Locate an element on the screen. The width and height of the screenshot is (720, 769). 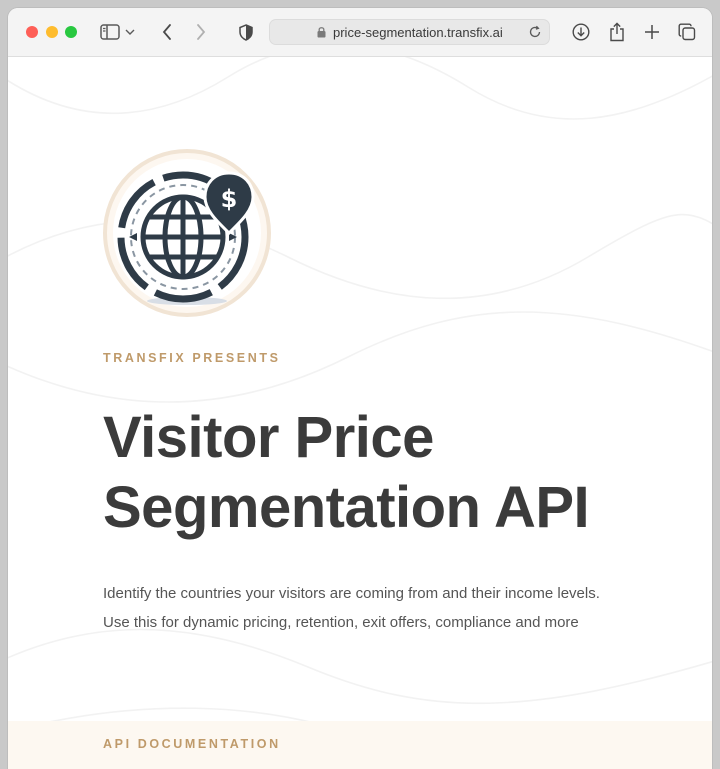
api-documentation-section: API DOCUMENTATION is located at coordinates (360, 745).